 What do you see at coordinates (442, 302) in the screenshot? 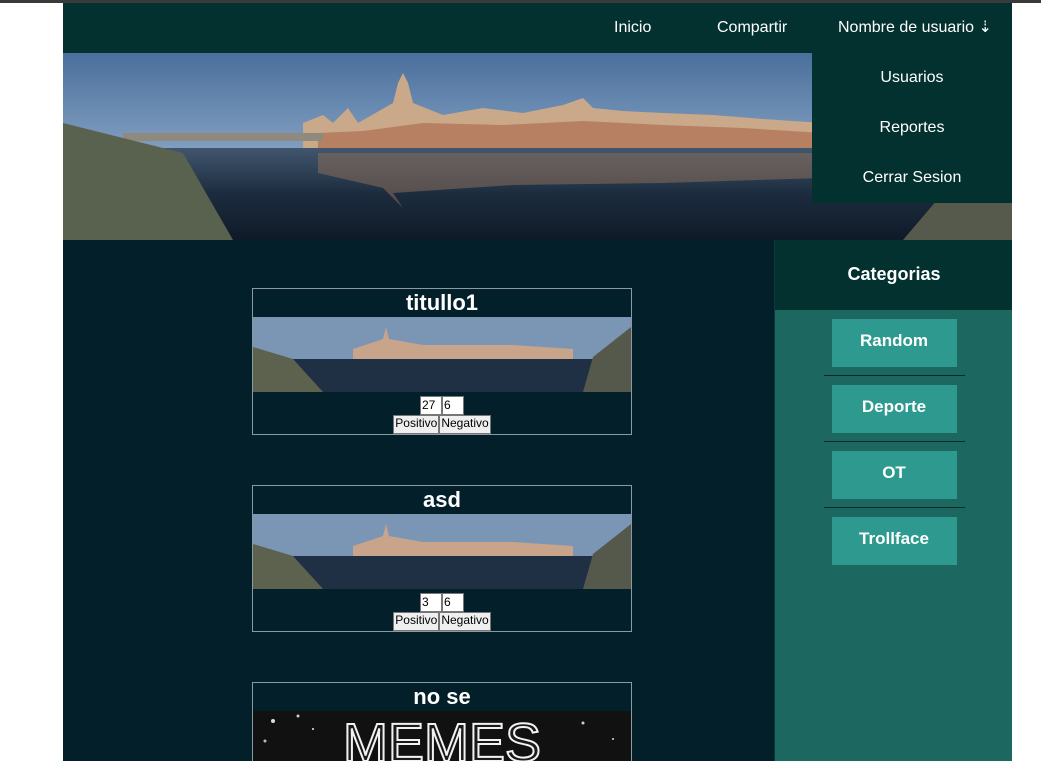
I see `post-title: titullo1` at bounding box center [442, 302].